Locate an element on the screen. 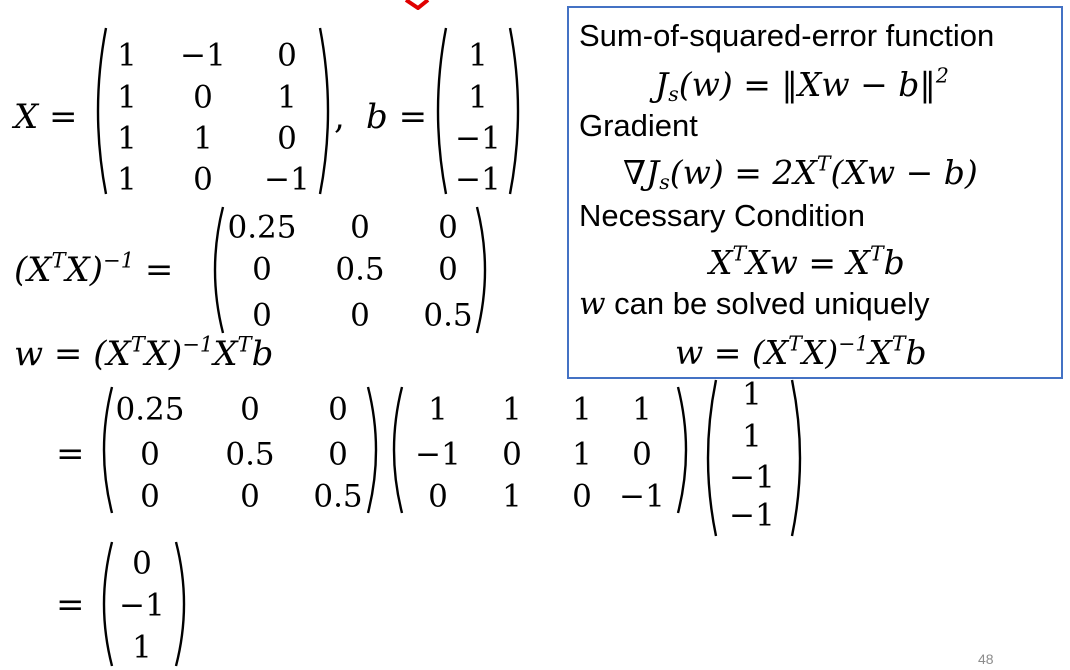 Image resolution: width=1070 pixels, height=670 pixels. sse-heading: Sum-of-squared-error function is located at coordinates (787, 35).